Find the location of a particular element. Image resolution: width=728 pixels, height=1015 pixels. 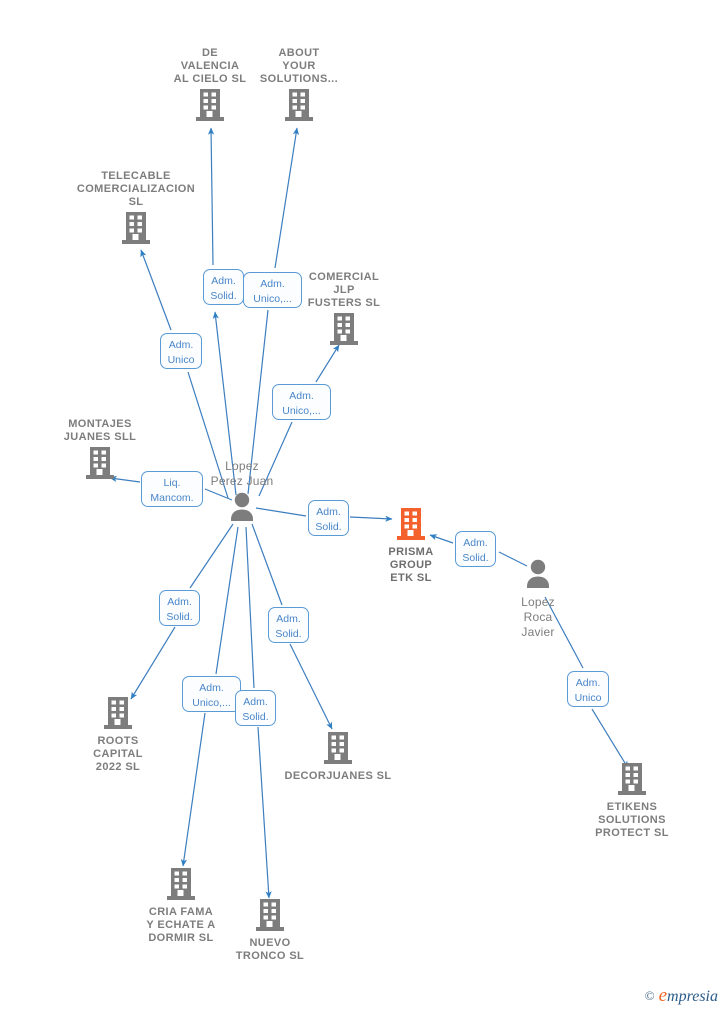

graph-node-montajes: MONTAJES JUANES SLL is located at coordinates (100, 451).